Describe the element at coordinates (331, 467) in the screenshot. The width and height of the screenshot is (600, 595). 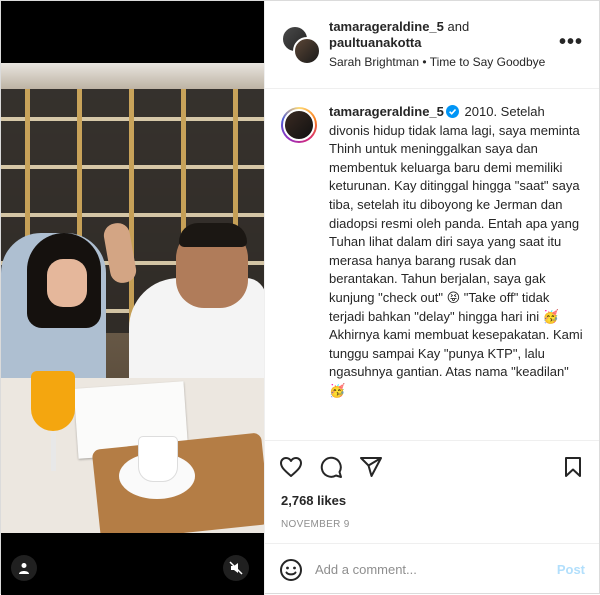
I see `comment-icon` at that location.